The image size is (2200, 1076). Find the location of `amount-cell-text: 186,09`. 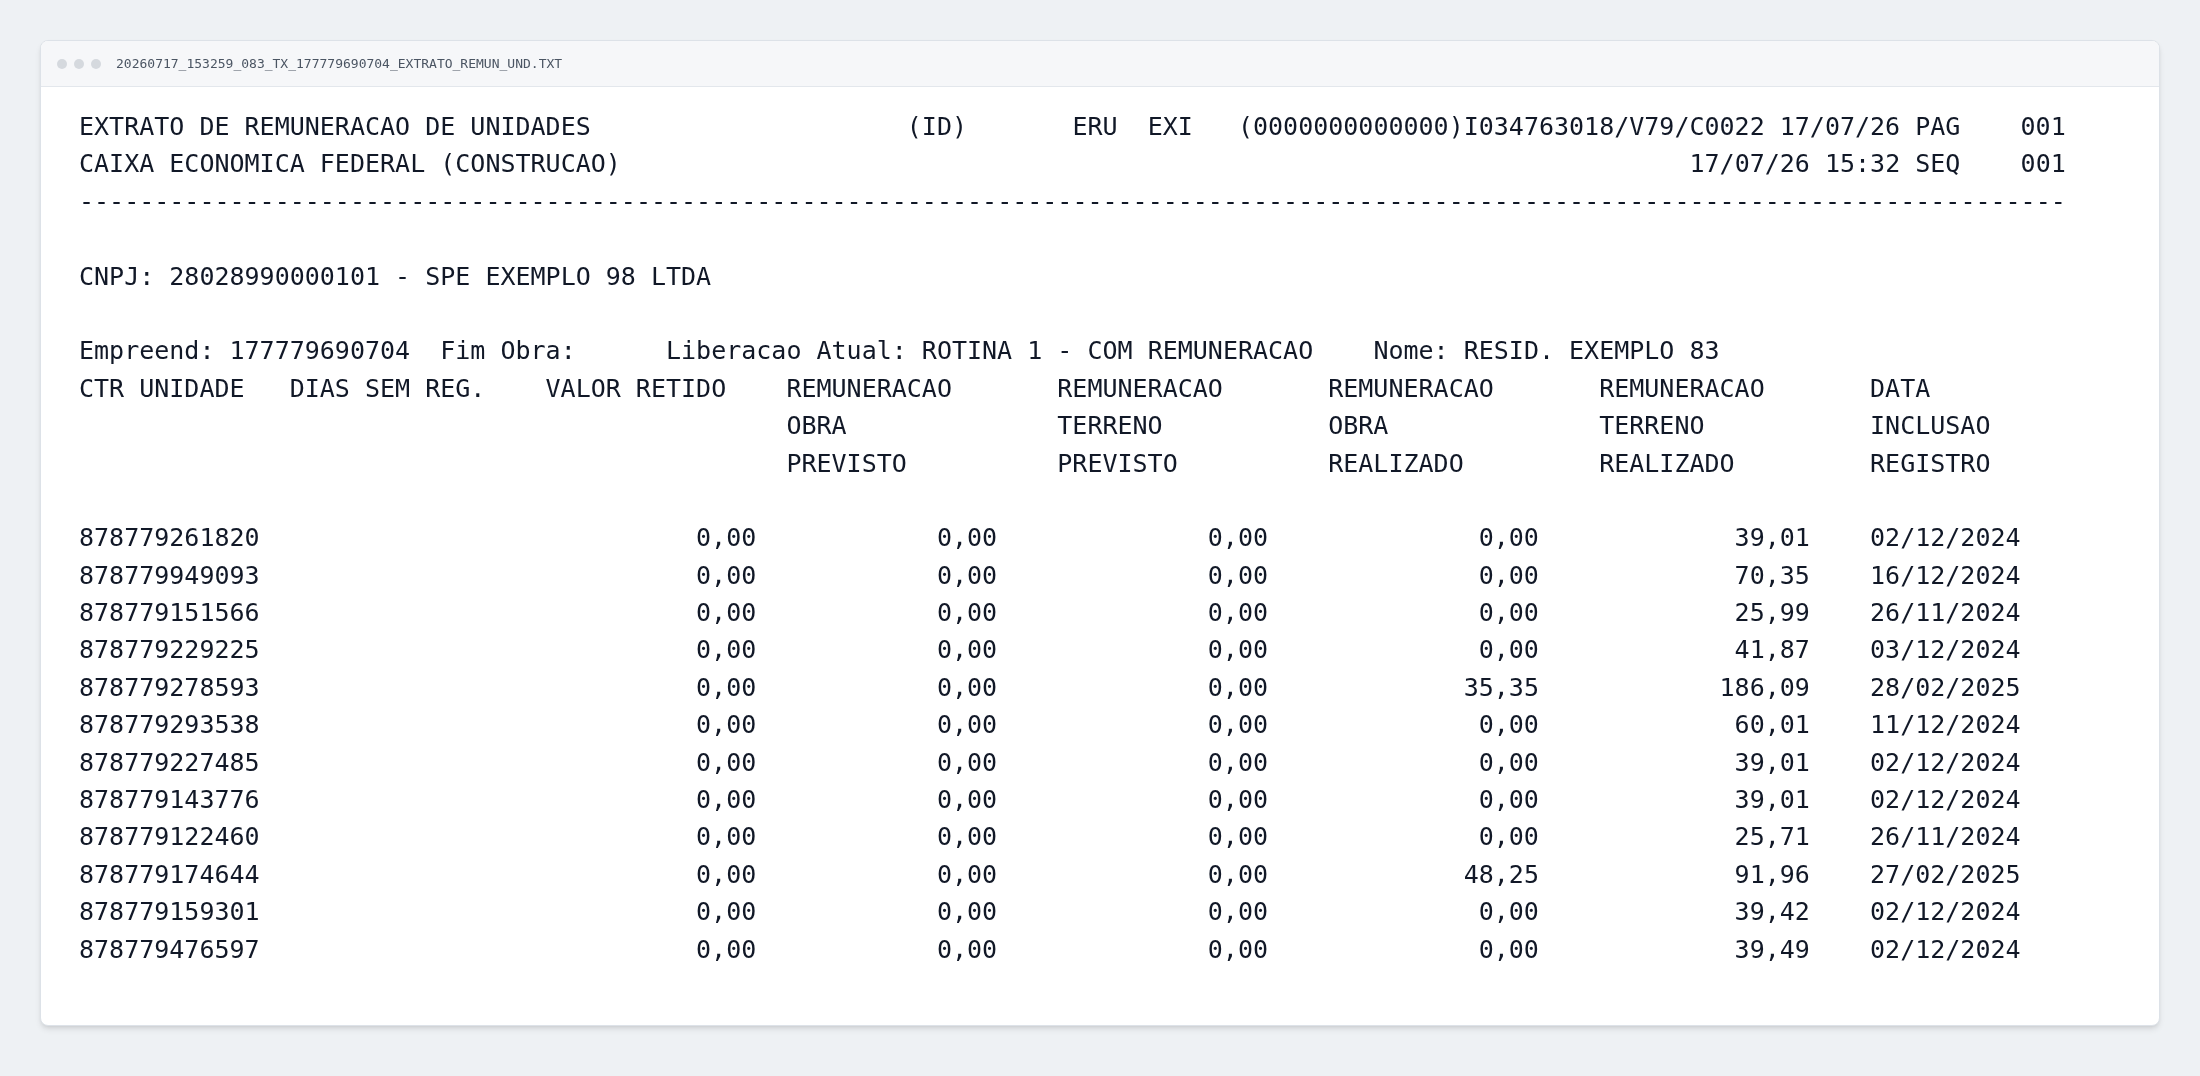

amount-cell-text: 186,09 is located at coordinates (1764, 687).